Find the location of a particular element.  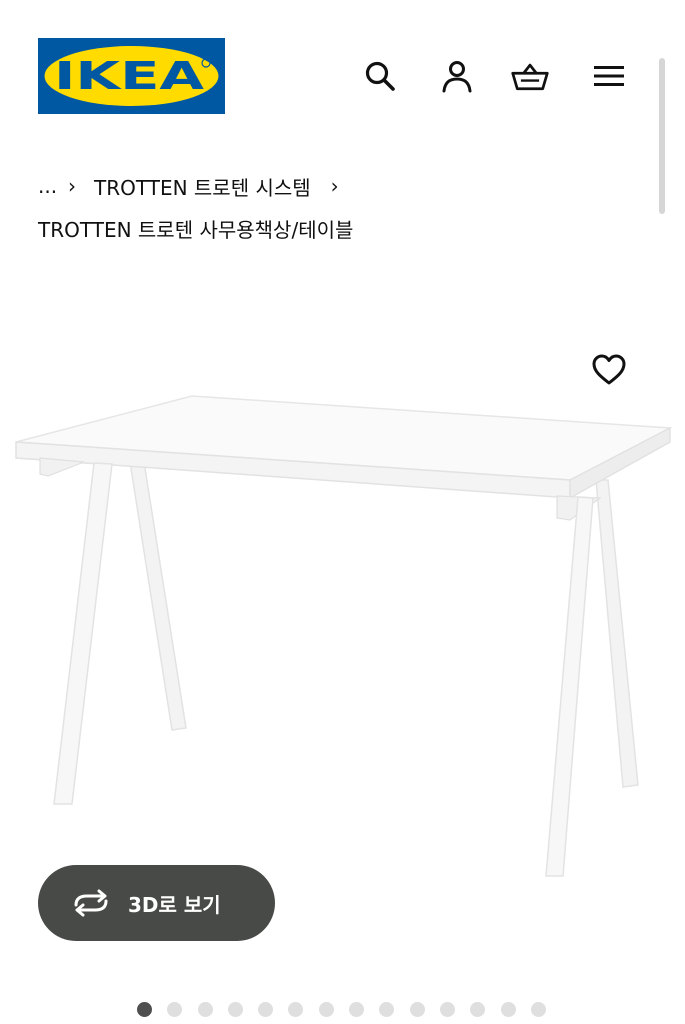

view-3d-button: 3D로 보기 is located at coordinates (156, 903).